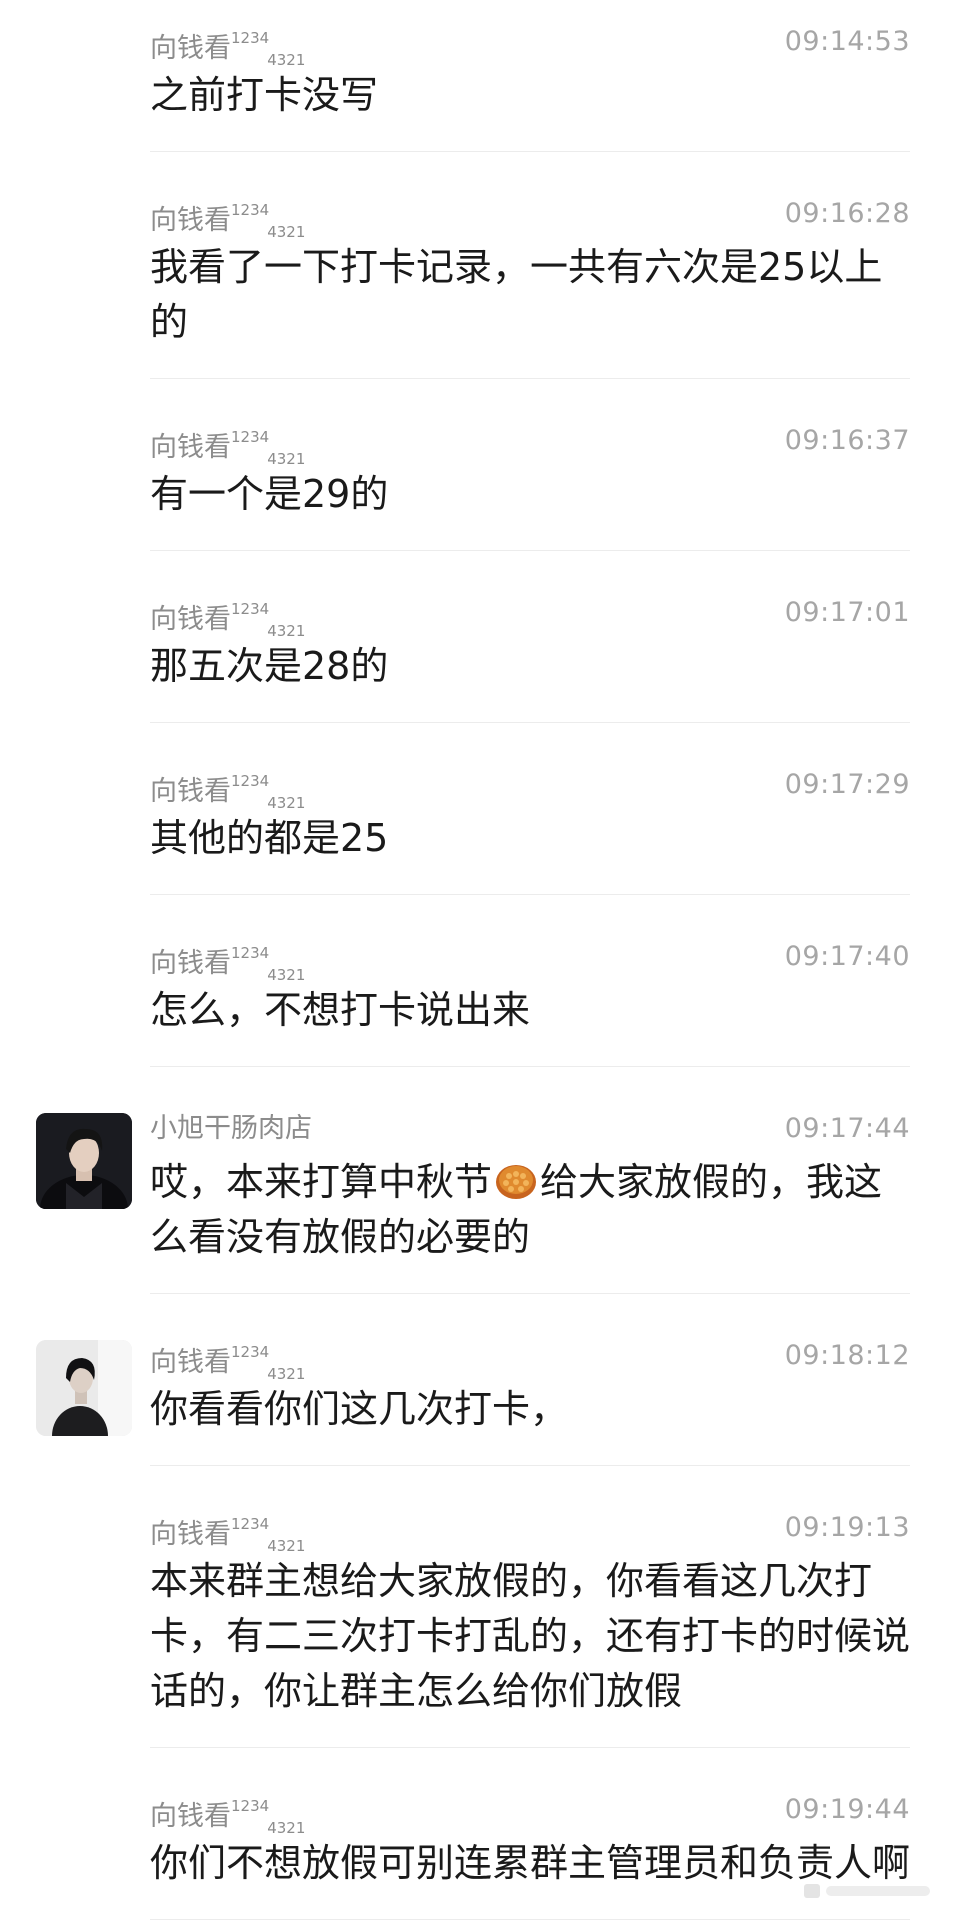 This screenshot has height=1920, width=960. What do you see at coordinates (530, 444) in the screenshot?
I see `message-header: 向钱看12344321 09:16:37` at bounding box center [530, 444].